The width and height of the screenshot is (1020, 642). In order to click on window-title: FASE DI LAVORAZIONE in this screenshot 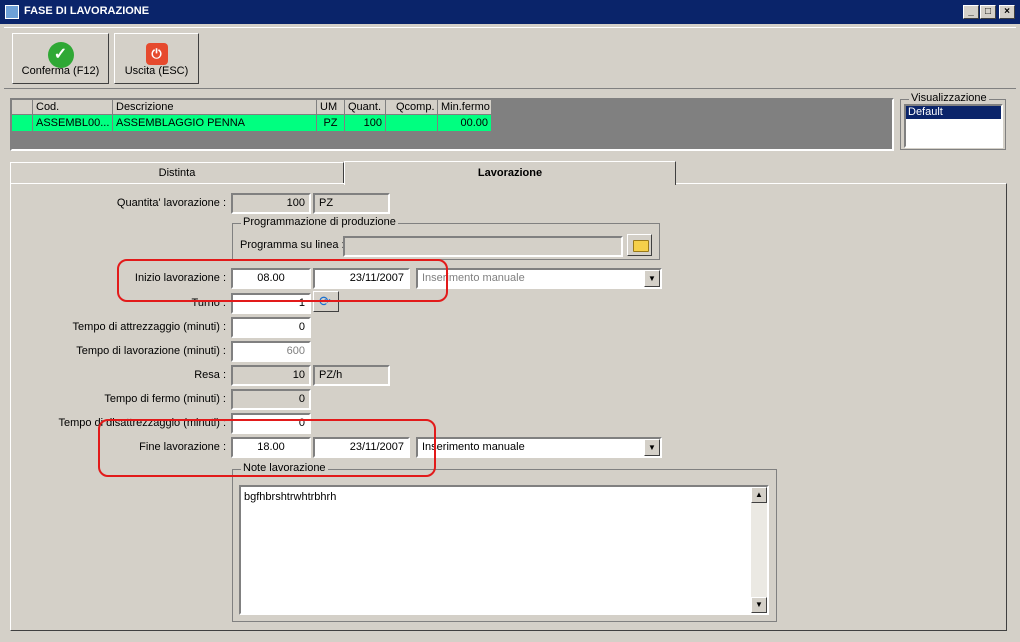, I will do `click(87, 11)`.